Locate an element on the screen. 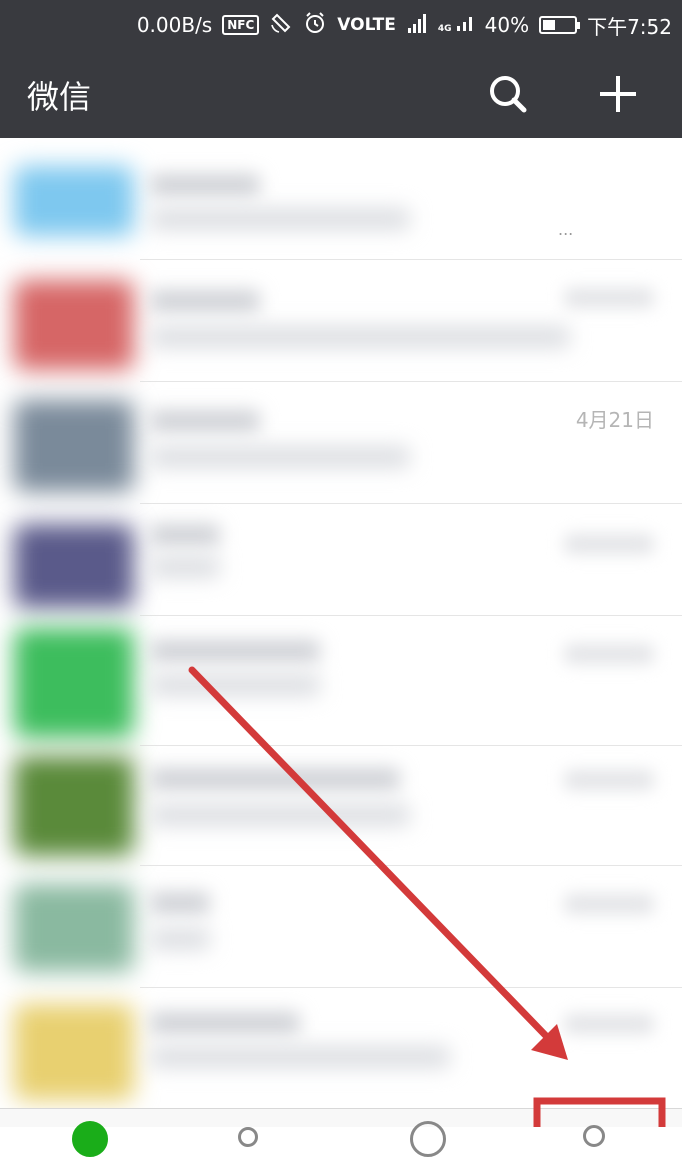 The image size is (682, 1157). nfc-badge: NFC is located at coordinates (241, 25).